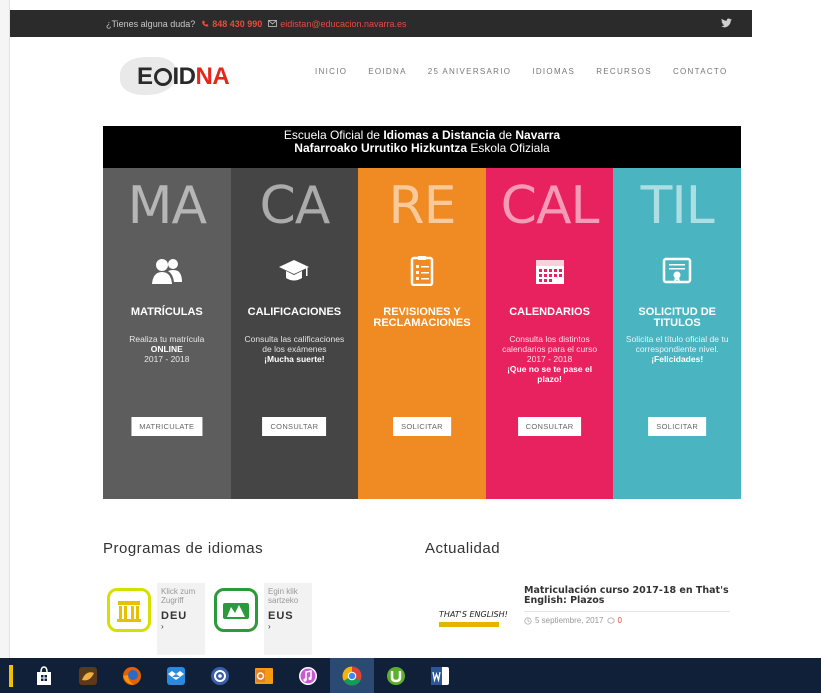  Describe the element at coordinates (283, 596) in the screenshot. I see `program-cta: Egin klik sartzeko` at that location.